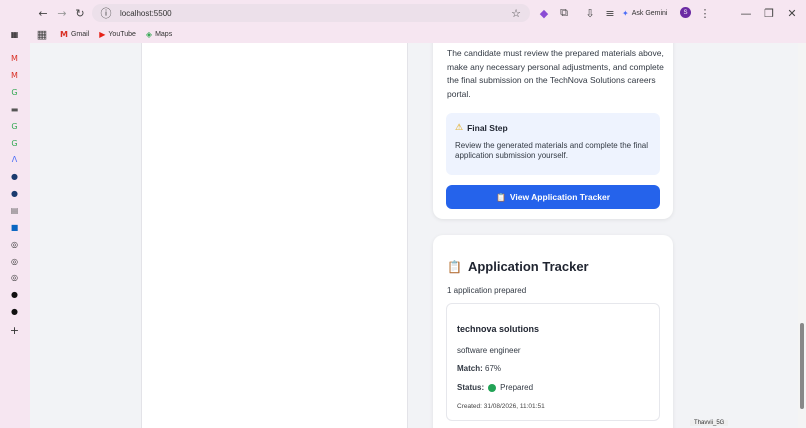  What do you see at coordinates (649, 13) in the screenshot?
I see `ask-gemini-label: Ask Gemini` at bounding box center [649, 13].